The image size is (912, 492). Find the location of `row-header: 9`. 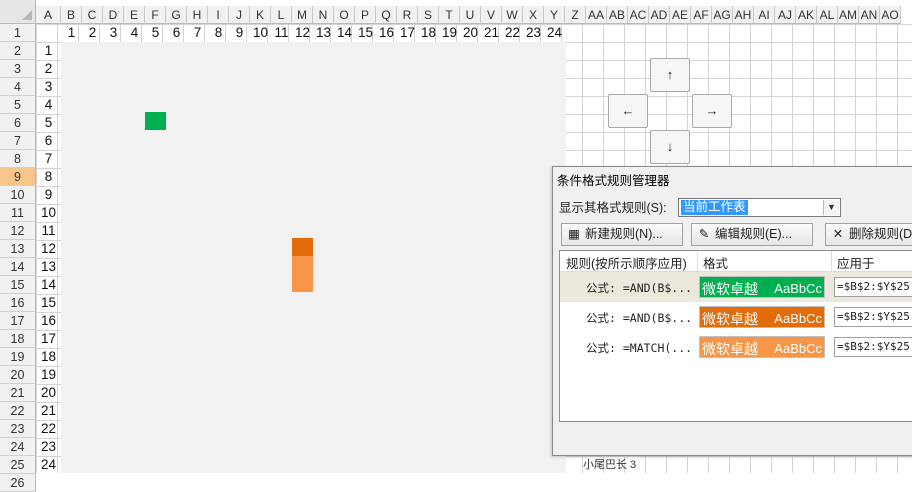

row-header: 9 is located at coordinates (18, 177).